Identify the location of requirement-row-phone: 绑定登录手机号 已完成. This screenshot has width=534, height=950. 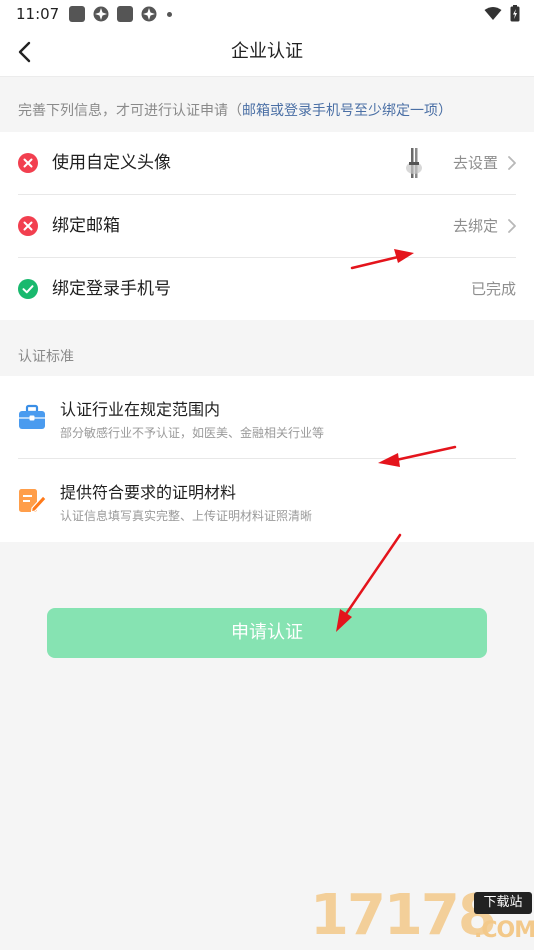
(267, 289).